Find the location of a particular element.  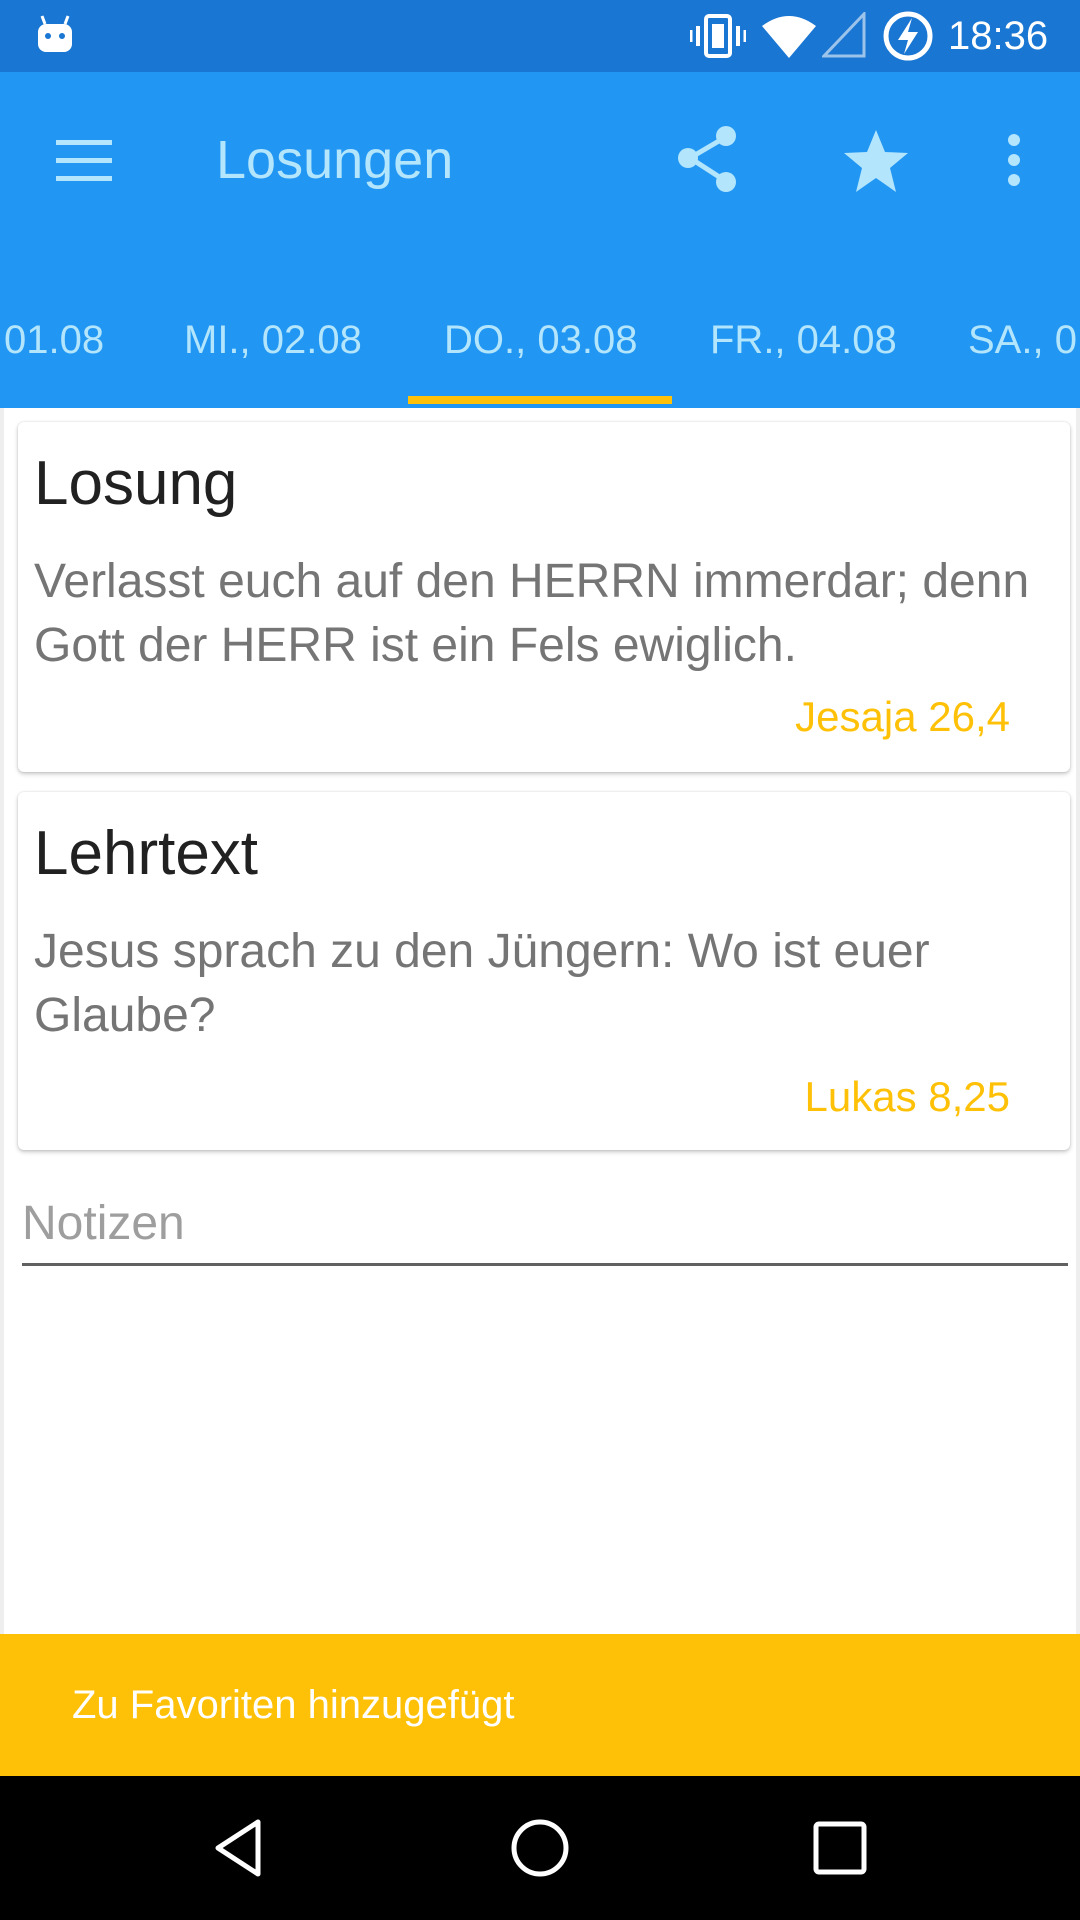

lehrtext-title: Lehrtext is located at coordinates (146, 853).